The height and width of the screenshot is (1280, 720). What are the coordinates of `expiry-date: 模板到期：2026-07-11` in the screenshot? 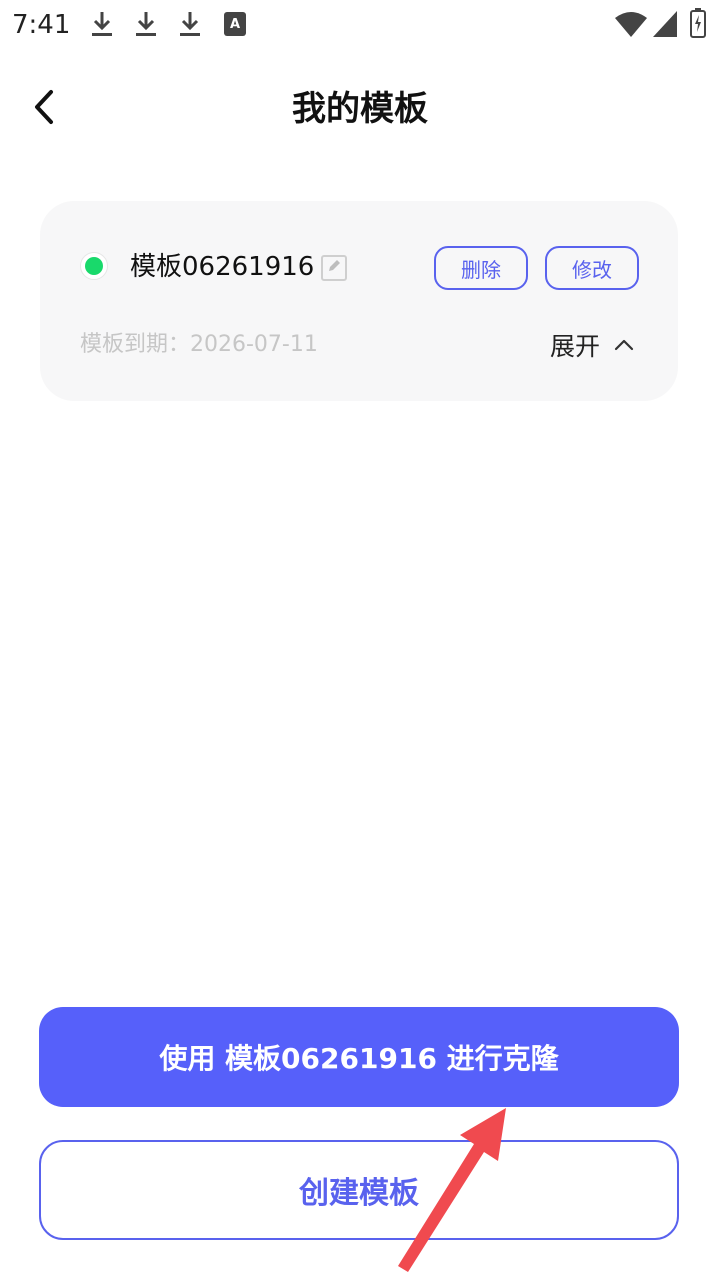 It's located at (199, 344).